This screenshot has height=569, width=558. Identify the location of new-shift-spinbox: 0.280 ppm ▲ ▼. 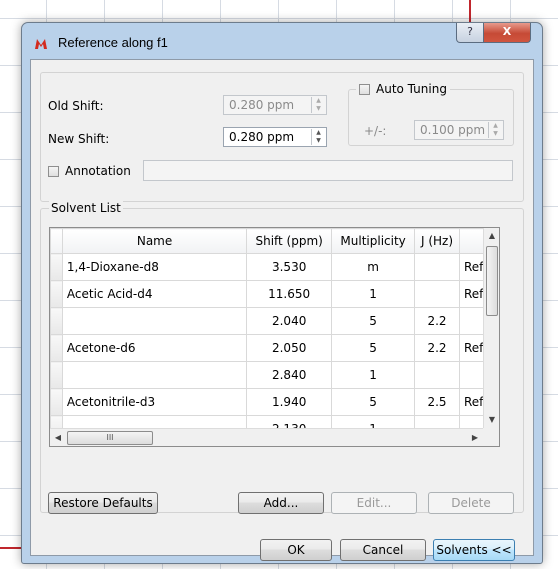
(275, 137).